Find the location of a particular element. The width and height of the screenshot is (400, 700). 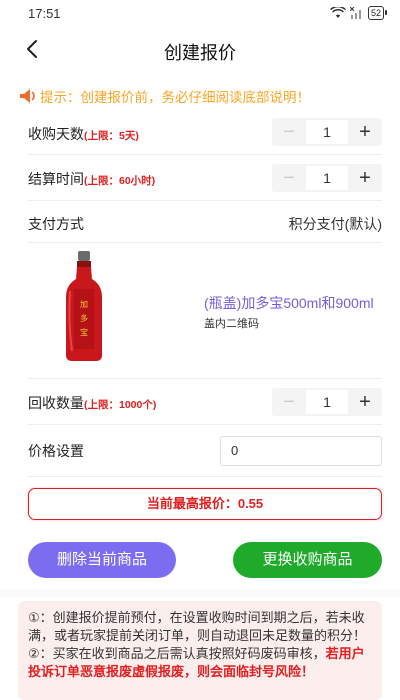

quantity-stepper: − 1 + is located at coordinates (327, 402).